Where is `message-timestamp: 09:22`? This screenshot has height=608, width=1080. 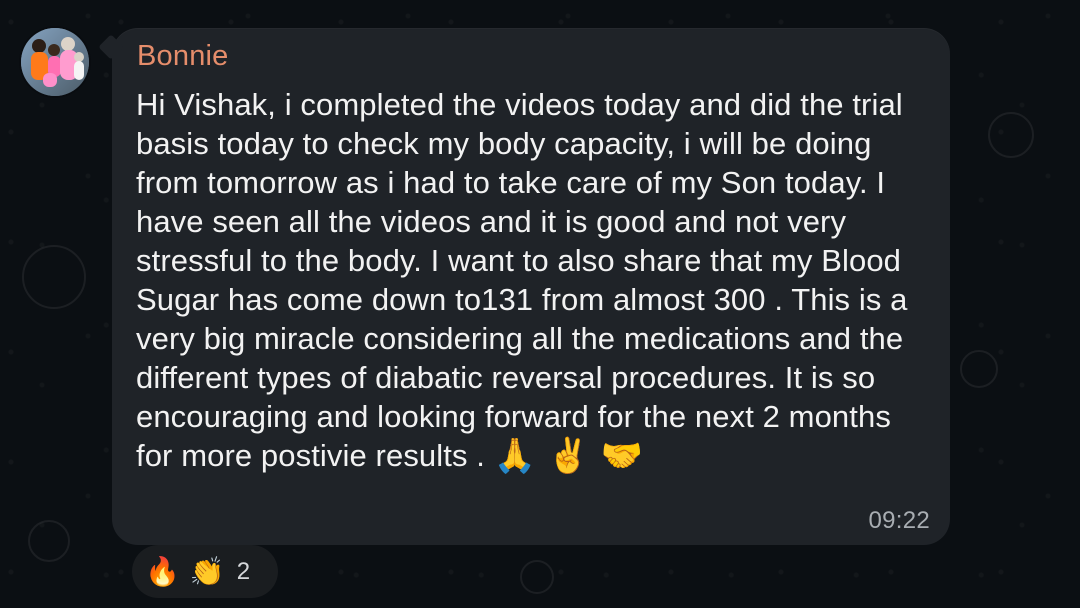
message-timestamp: 09:22 is located at coordinates (899, 520).